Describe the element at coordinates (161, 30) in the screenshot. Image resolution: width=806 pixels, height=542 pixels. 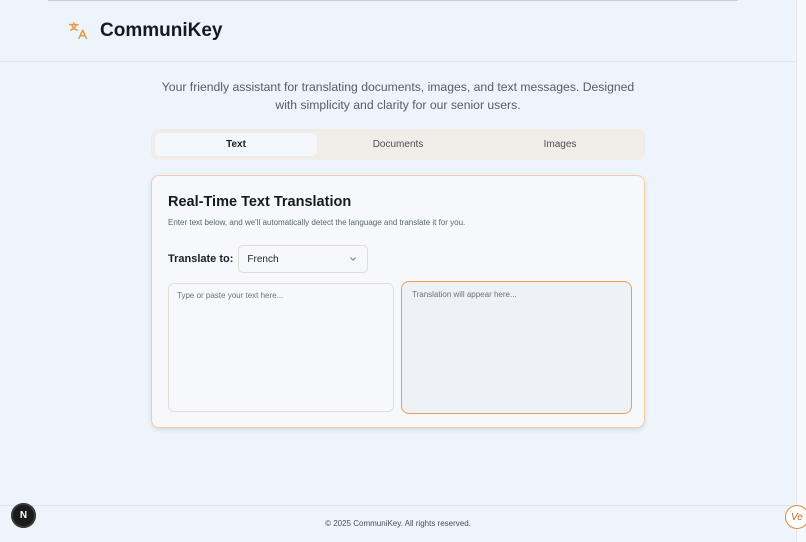
I see `brand-name: CommuniKey` at that location.